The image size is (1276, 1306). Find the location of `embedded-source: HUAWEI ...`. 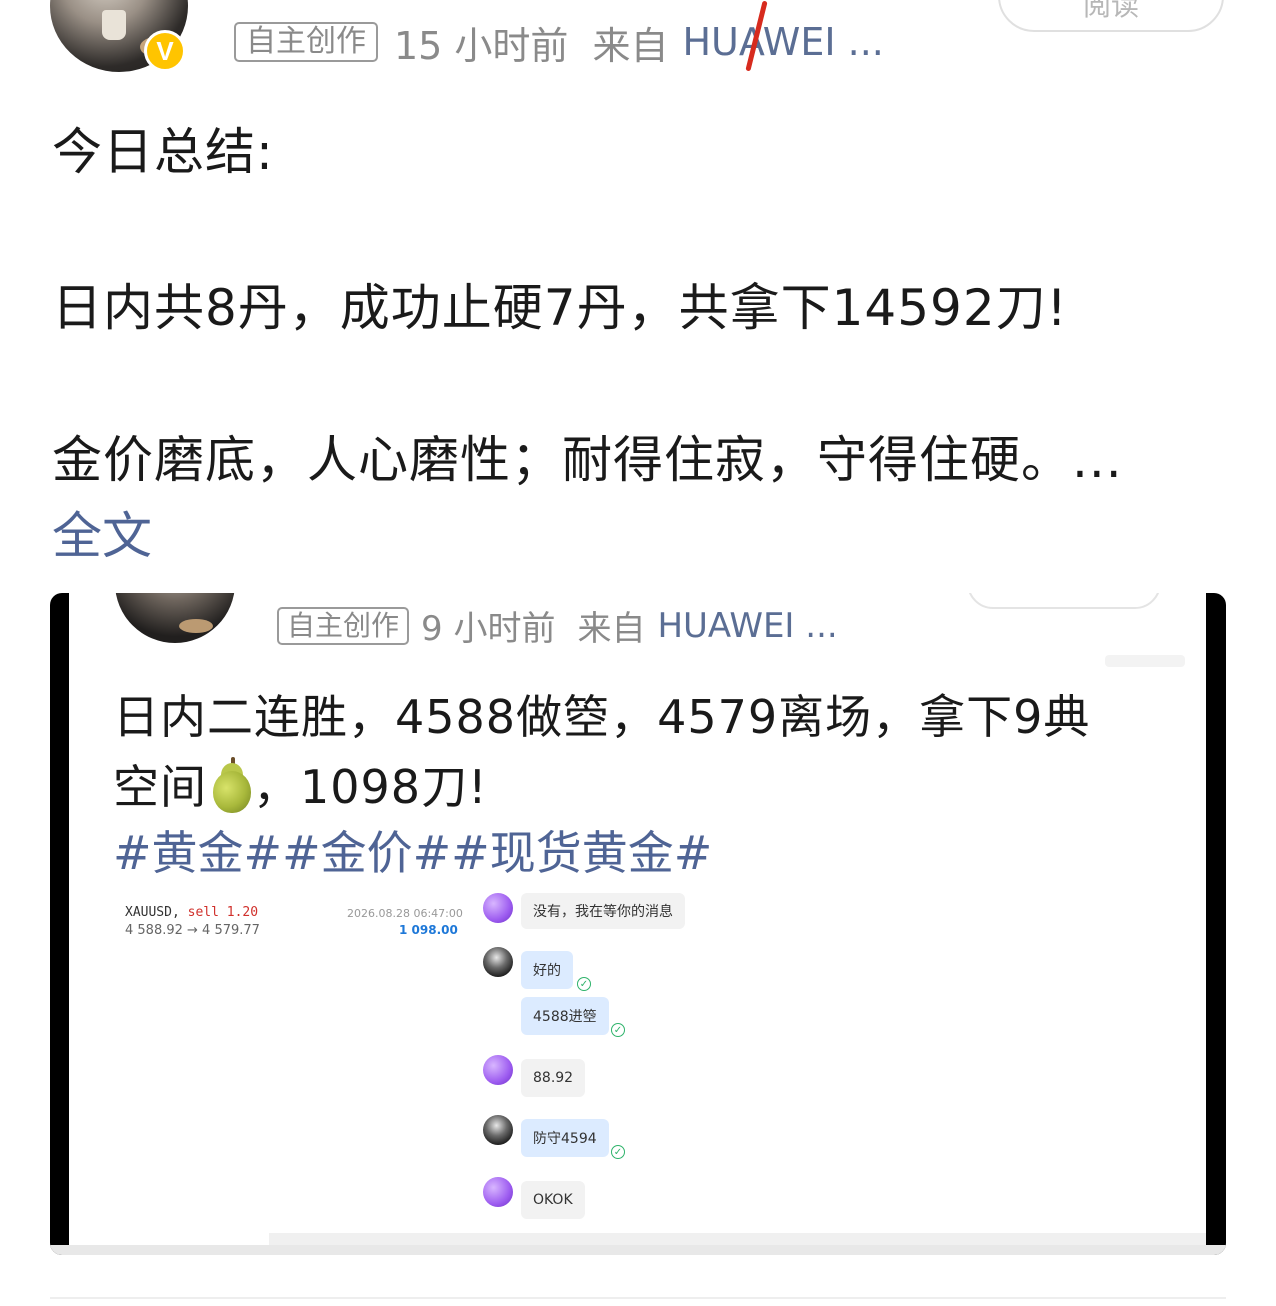

embedded-source: HUAWEI ... is located at coordinates (747, 625).